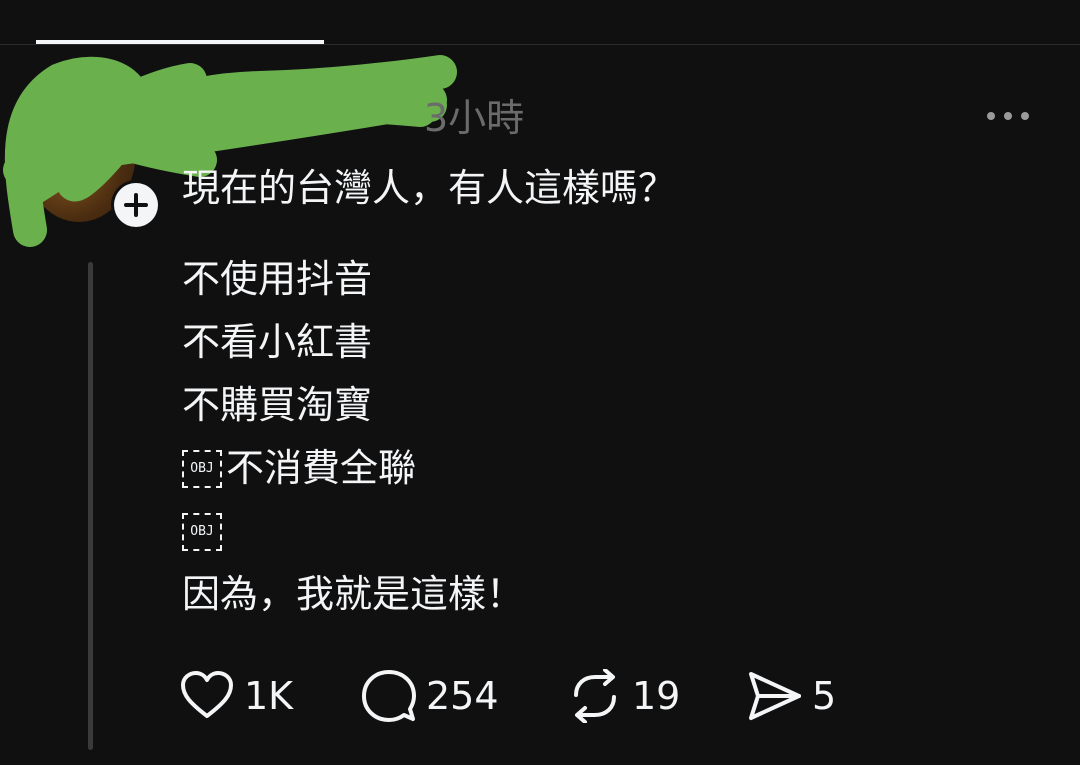 The image size is (1080, 765). I want to click on share-button: 5, so click(792, 696).